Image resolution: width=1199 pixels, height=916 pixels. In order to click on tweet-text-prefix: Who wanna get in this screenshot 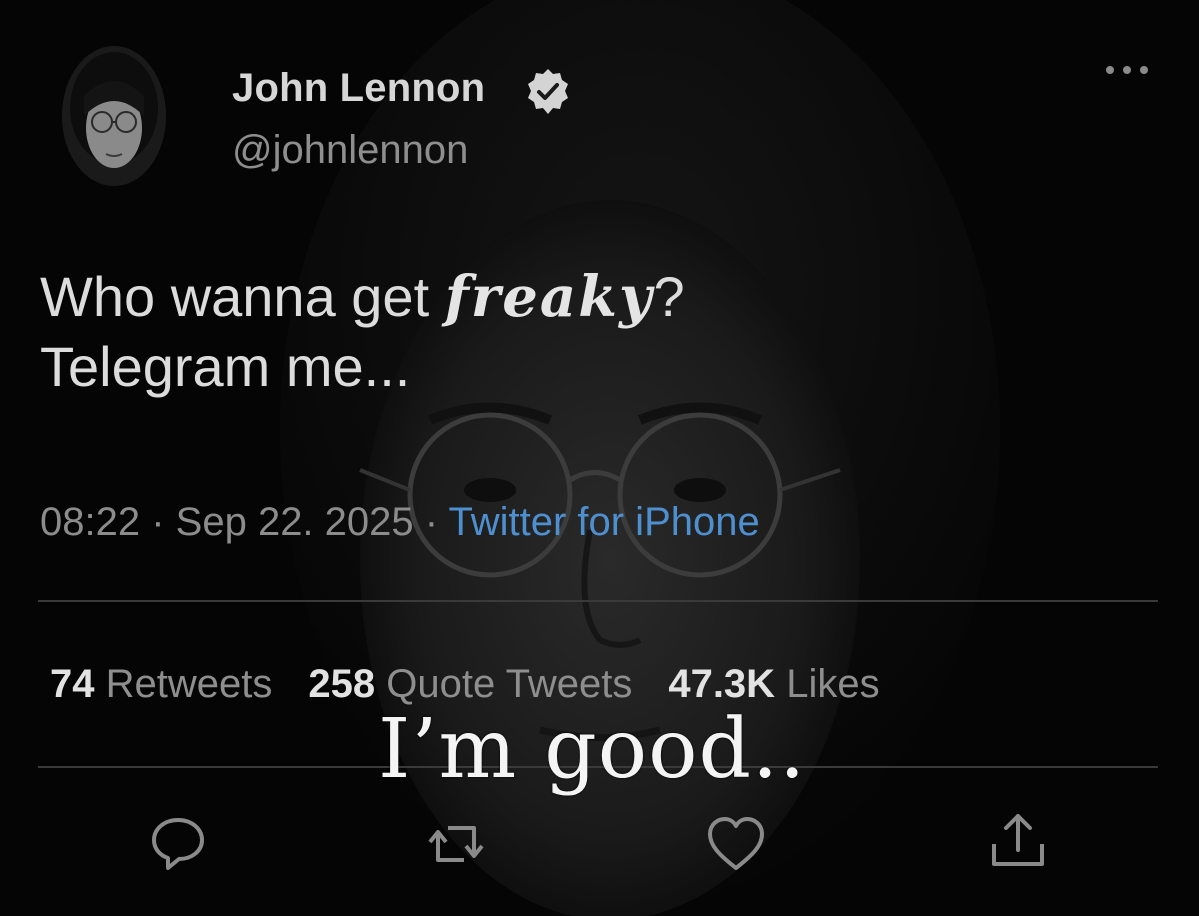, I will do `click(242, 296)`.